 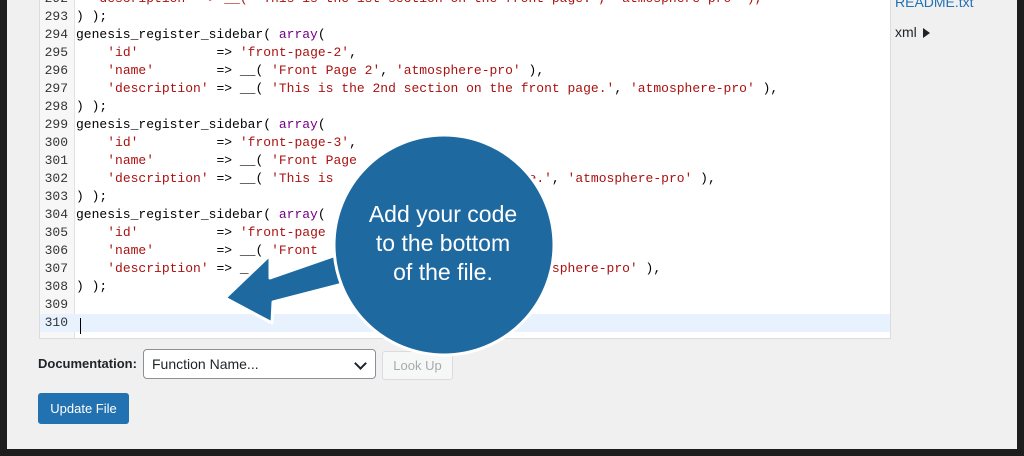 I want to click on callout-line-2: to the bottom, so click(x=443, y=243).